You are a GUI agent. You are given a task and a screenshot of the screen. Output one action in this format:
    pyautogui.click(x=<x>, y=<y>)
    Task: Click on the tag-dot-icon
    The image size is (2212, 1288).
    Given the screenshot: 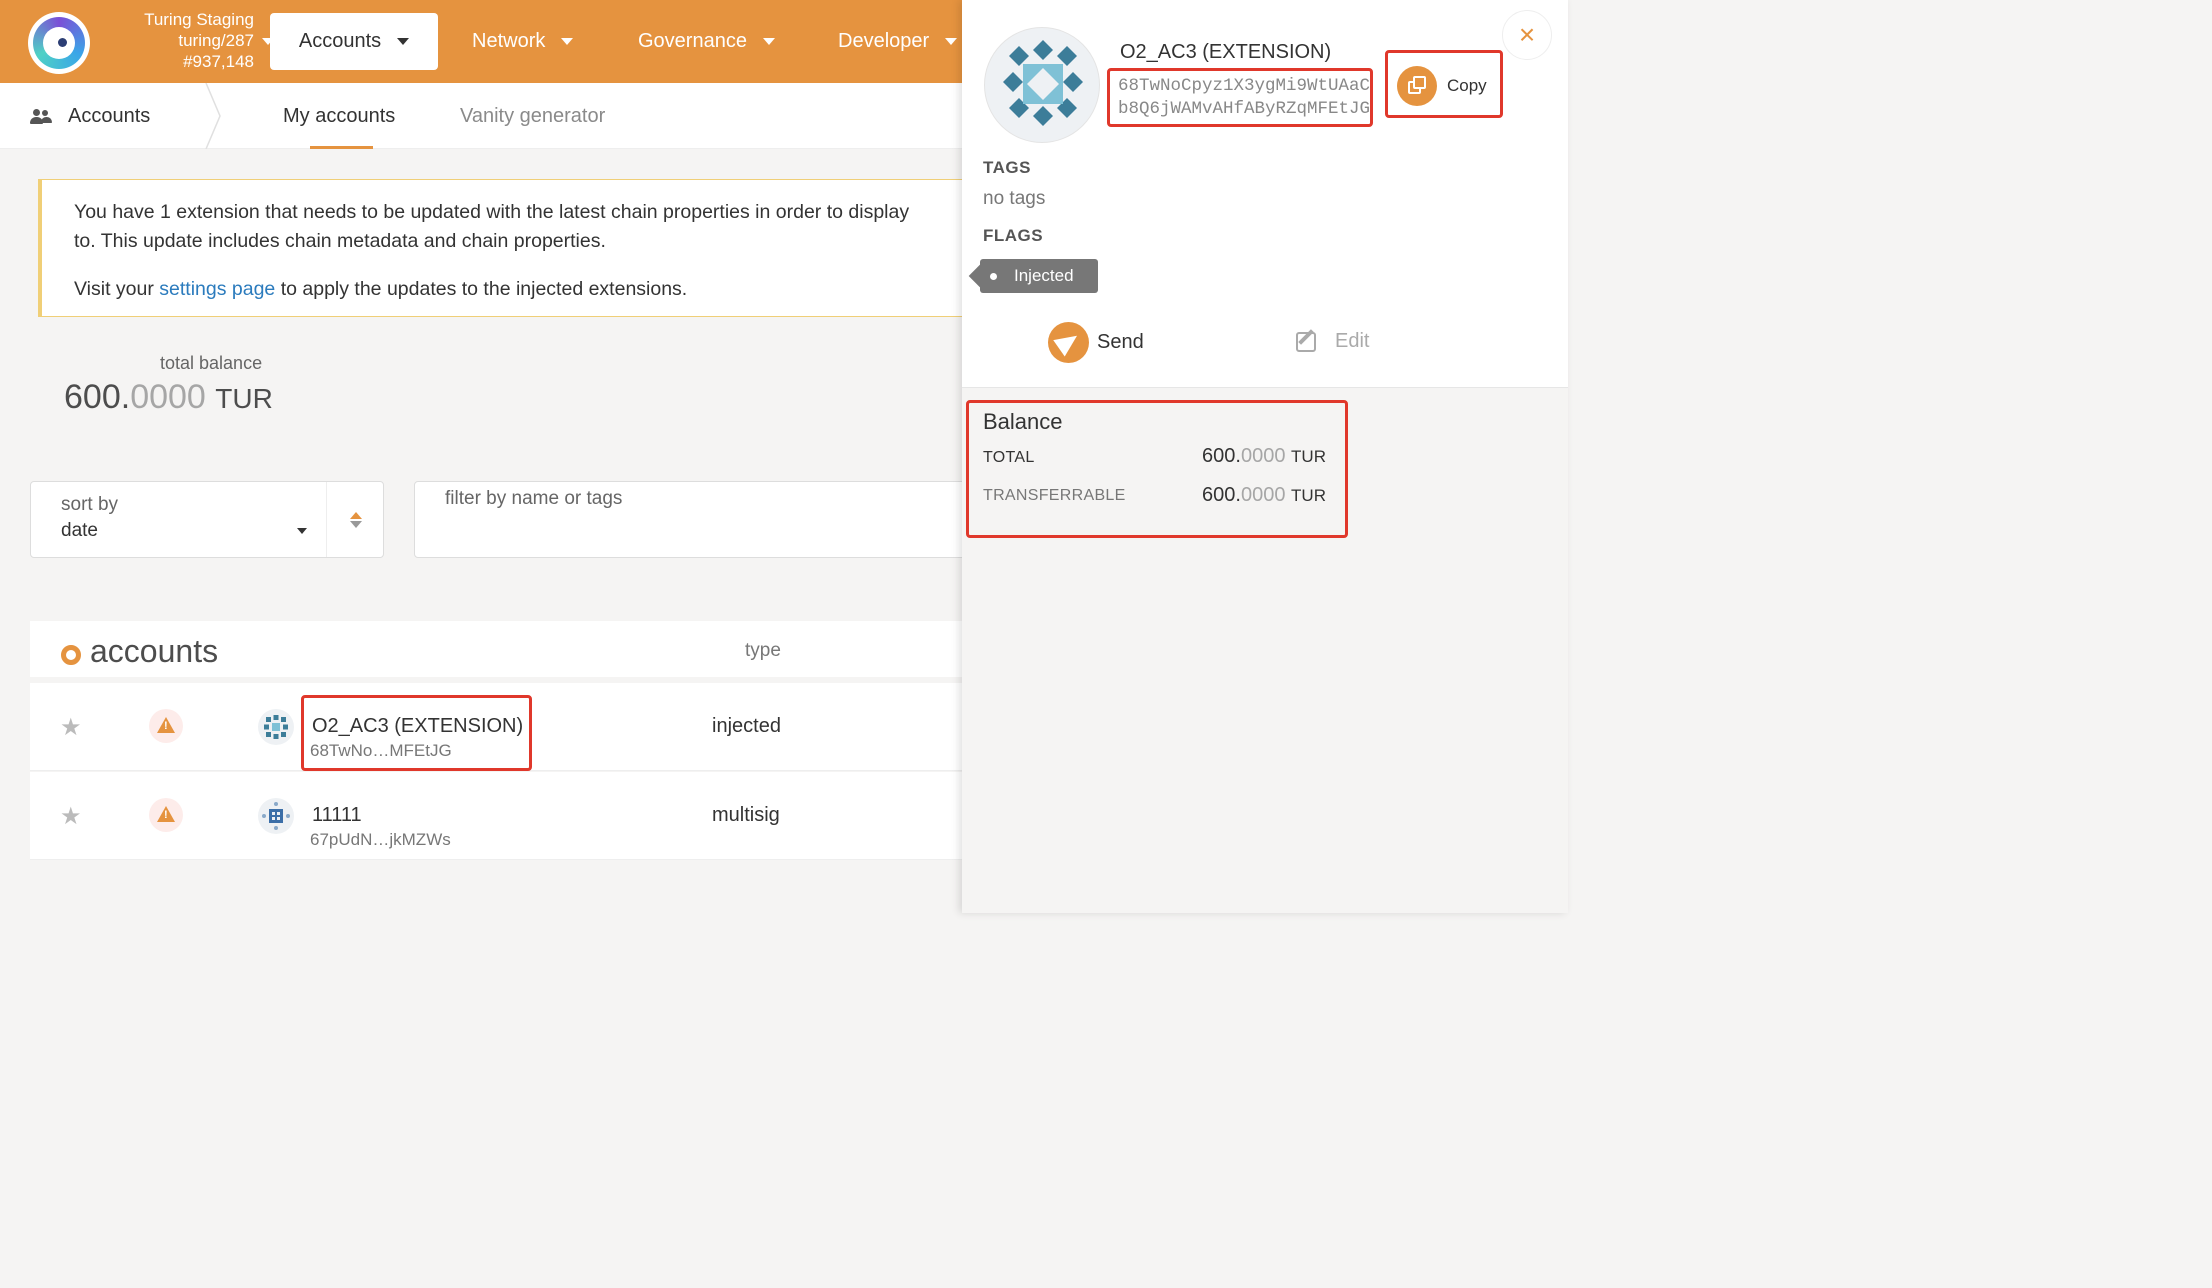 What is the action you would take?
    pyautogui.click(x=993, y=276)
    